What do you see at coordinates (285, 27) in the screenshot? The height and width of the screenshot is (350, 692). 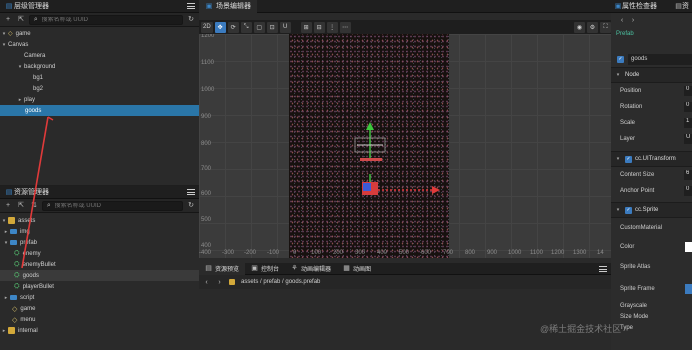 I see `pivot-toggle-icon: U` at bounding box center [285, 27].